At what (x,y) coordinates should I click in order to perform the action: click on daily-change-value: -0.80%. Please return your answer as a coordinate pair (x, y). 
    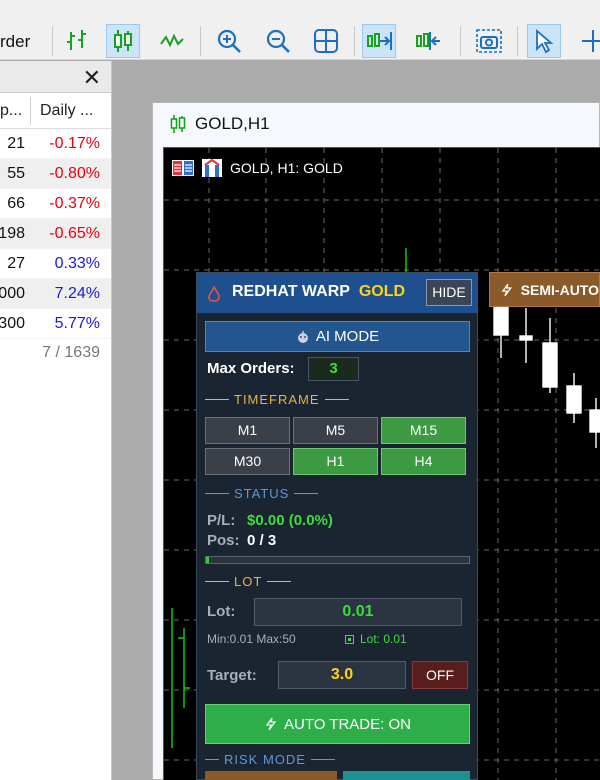
    Looking at the image, I should click on (74, 173).